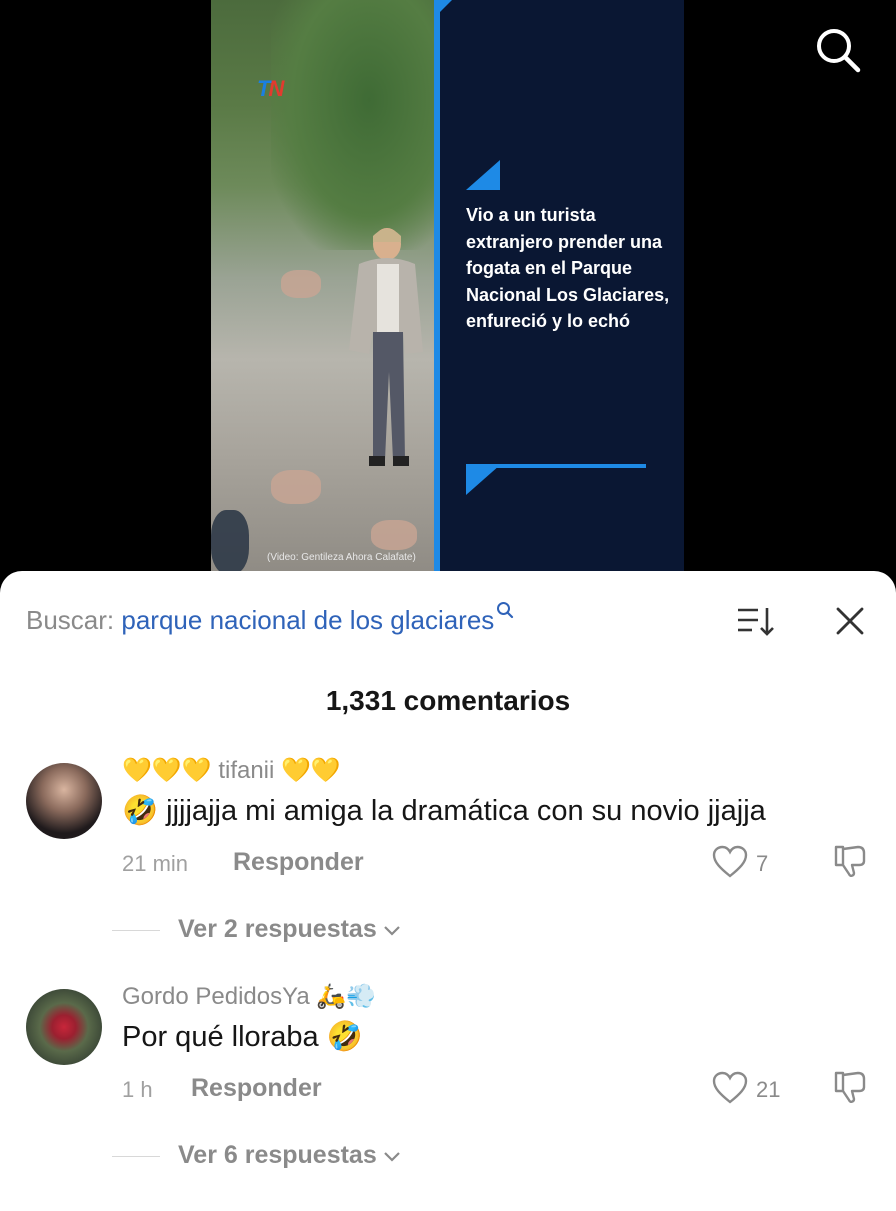 The width and height of the screenshot is (896, 1211). What do you see at coordinates (755, 621) in the screenshot?
I see `sort-icon` at bounding box center [755, 621].